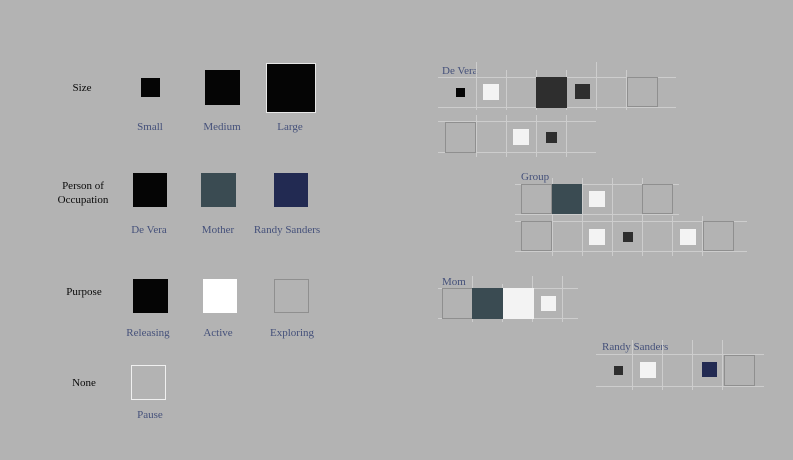 The image size is (793, 460). What do you see at coordinates (150, 190) in the screenshot?
I see `occupation-devera-swatch` at bounding box center [150, 190].